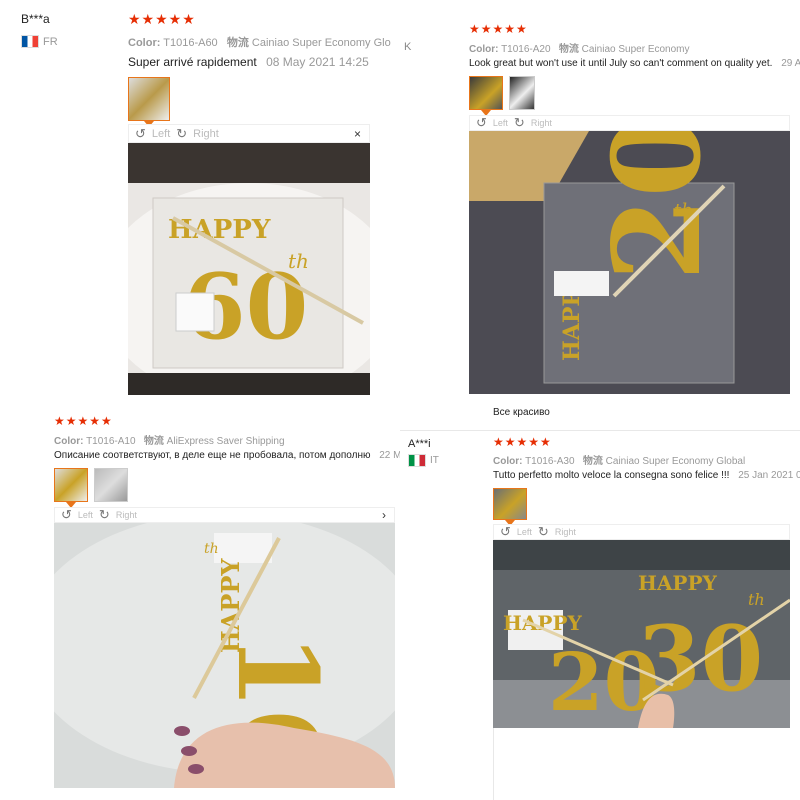 This screenshot has width=800, height=800. Describe the element at coordinates (249, 269) in the screenshot. I see `review-photo: HAPPY 60 th` at that location.